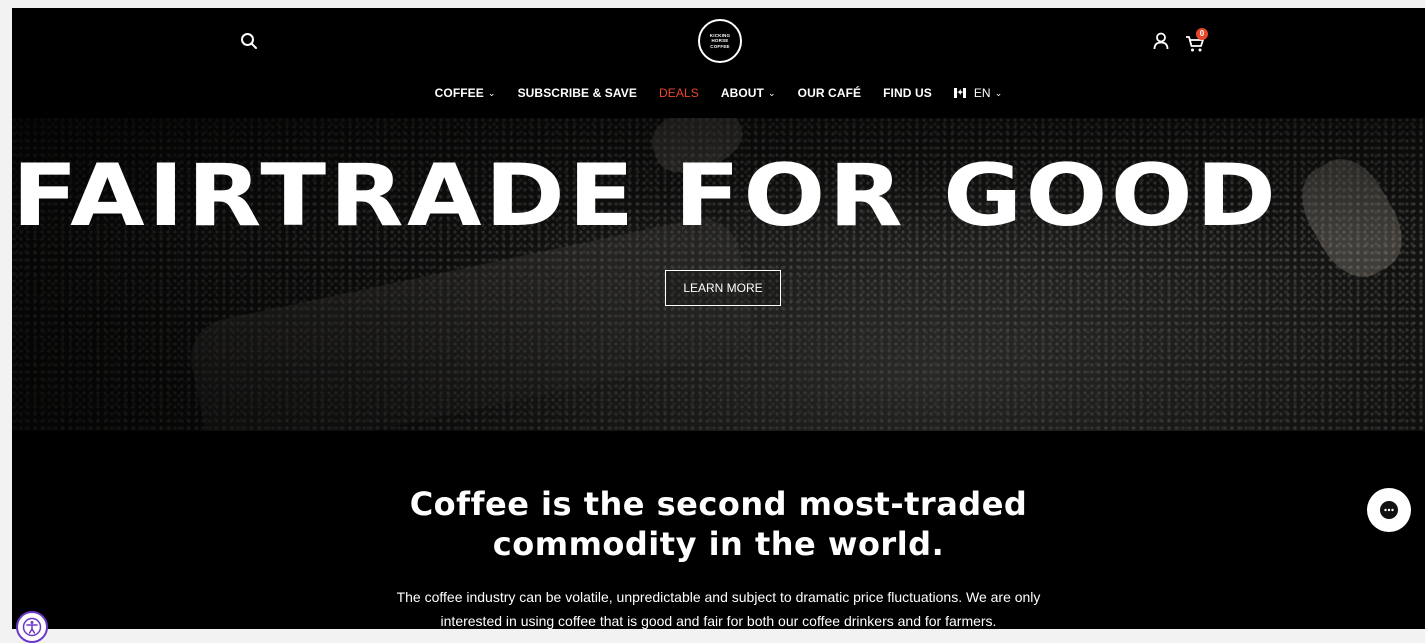 Image resolution: width=1425 pixels, height=643 pixels. I want to click on account-button, so click(1161, 41).